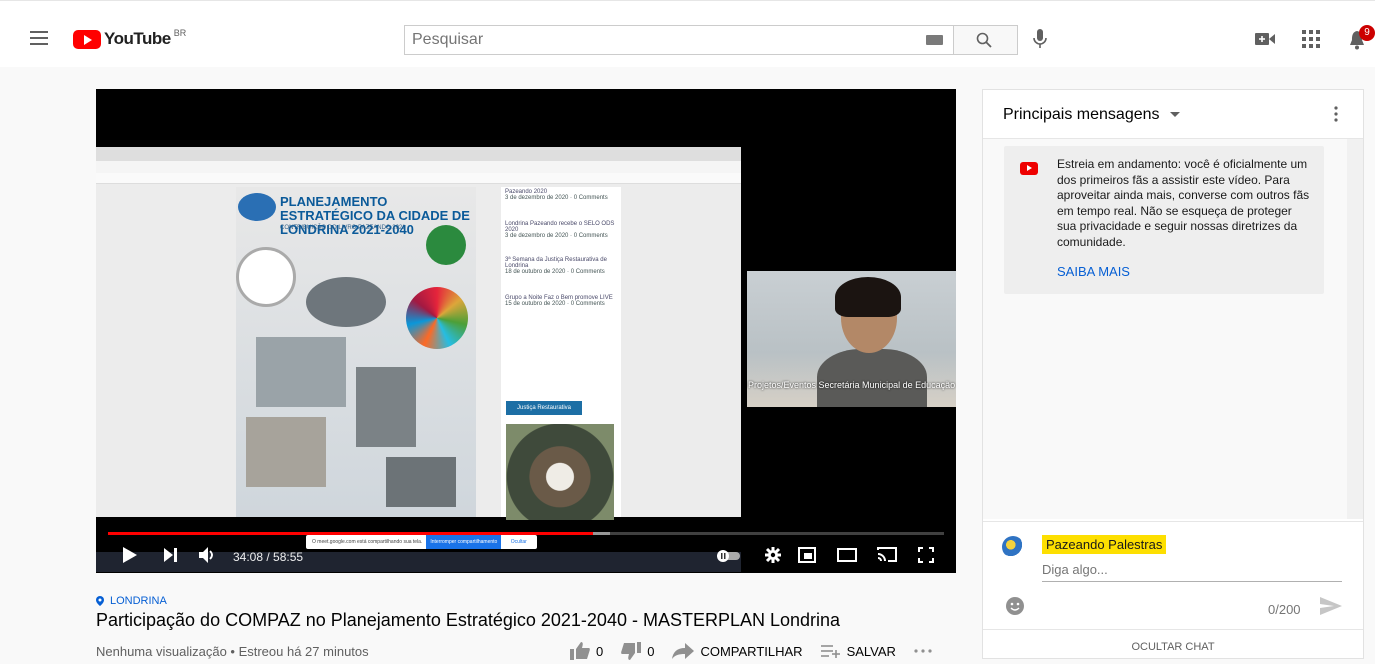 Image resolution: width=1375 pixels, height=664 pixels. What do you see at coordinates (137, 38) in the screenshot?
I see `logo-text: YouTube` at bounding box center [137, 38].